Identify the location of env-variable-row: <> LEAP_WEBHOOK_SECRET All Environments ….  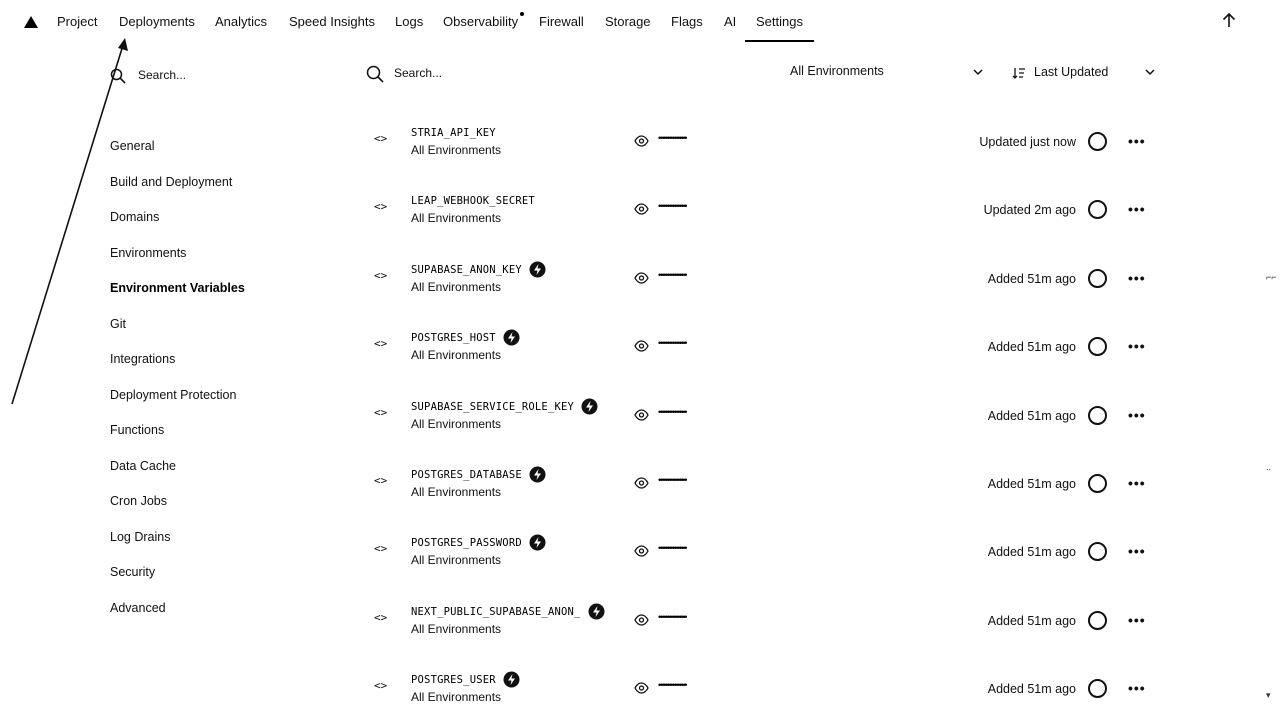
(766, 209).